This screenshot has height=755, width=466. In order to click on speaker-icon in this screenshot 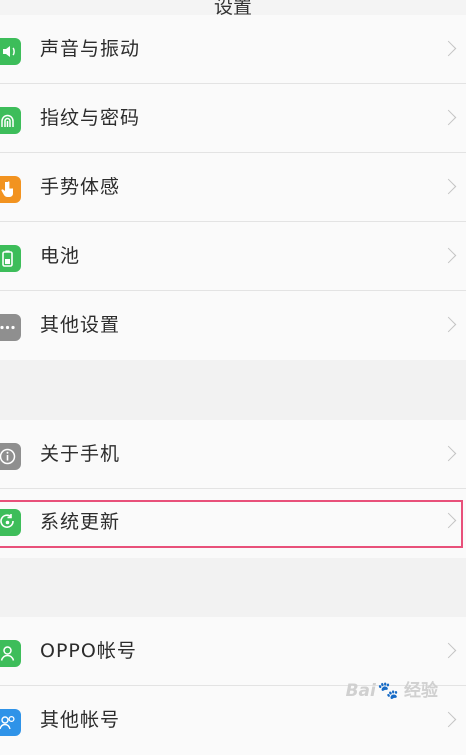, I will do `click(10, 51)`.